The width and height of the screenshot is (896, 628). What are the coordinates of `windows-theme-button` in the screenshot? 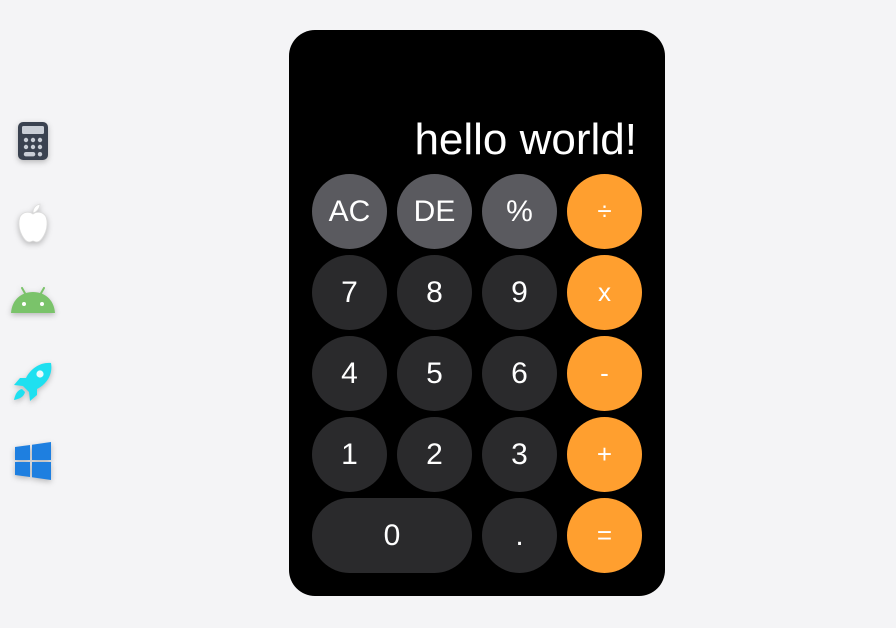 It's located at (33, 461).